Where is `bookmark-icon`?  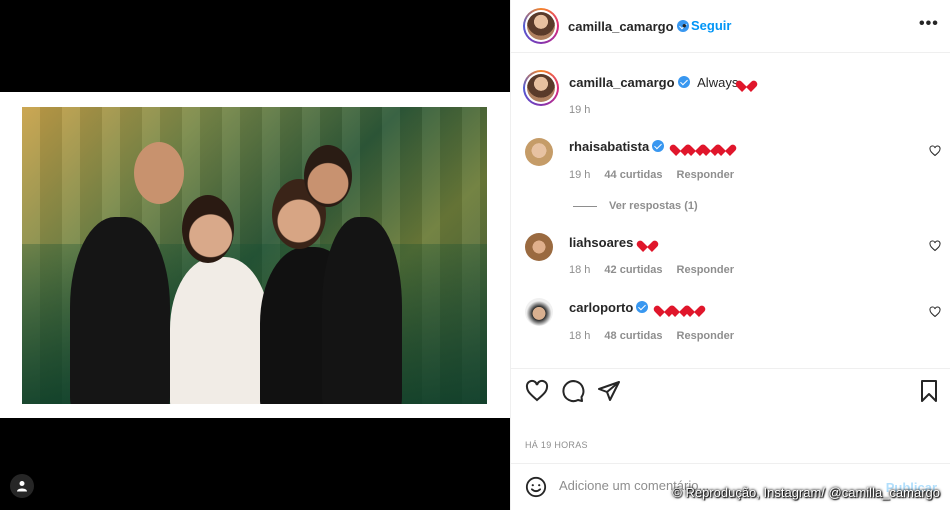 bookmark-icon is located at coordinates (929, 391).